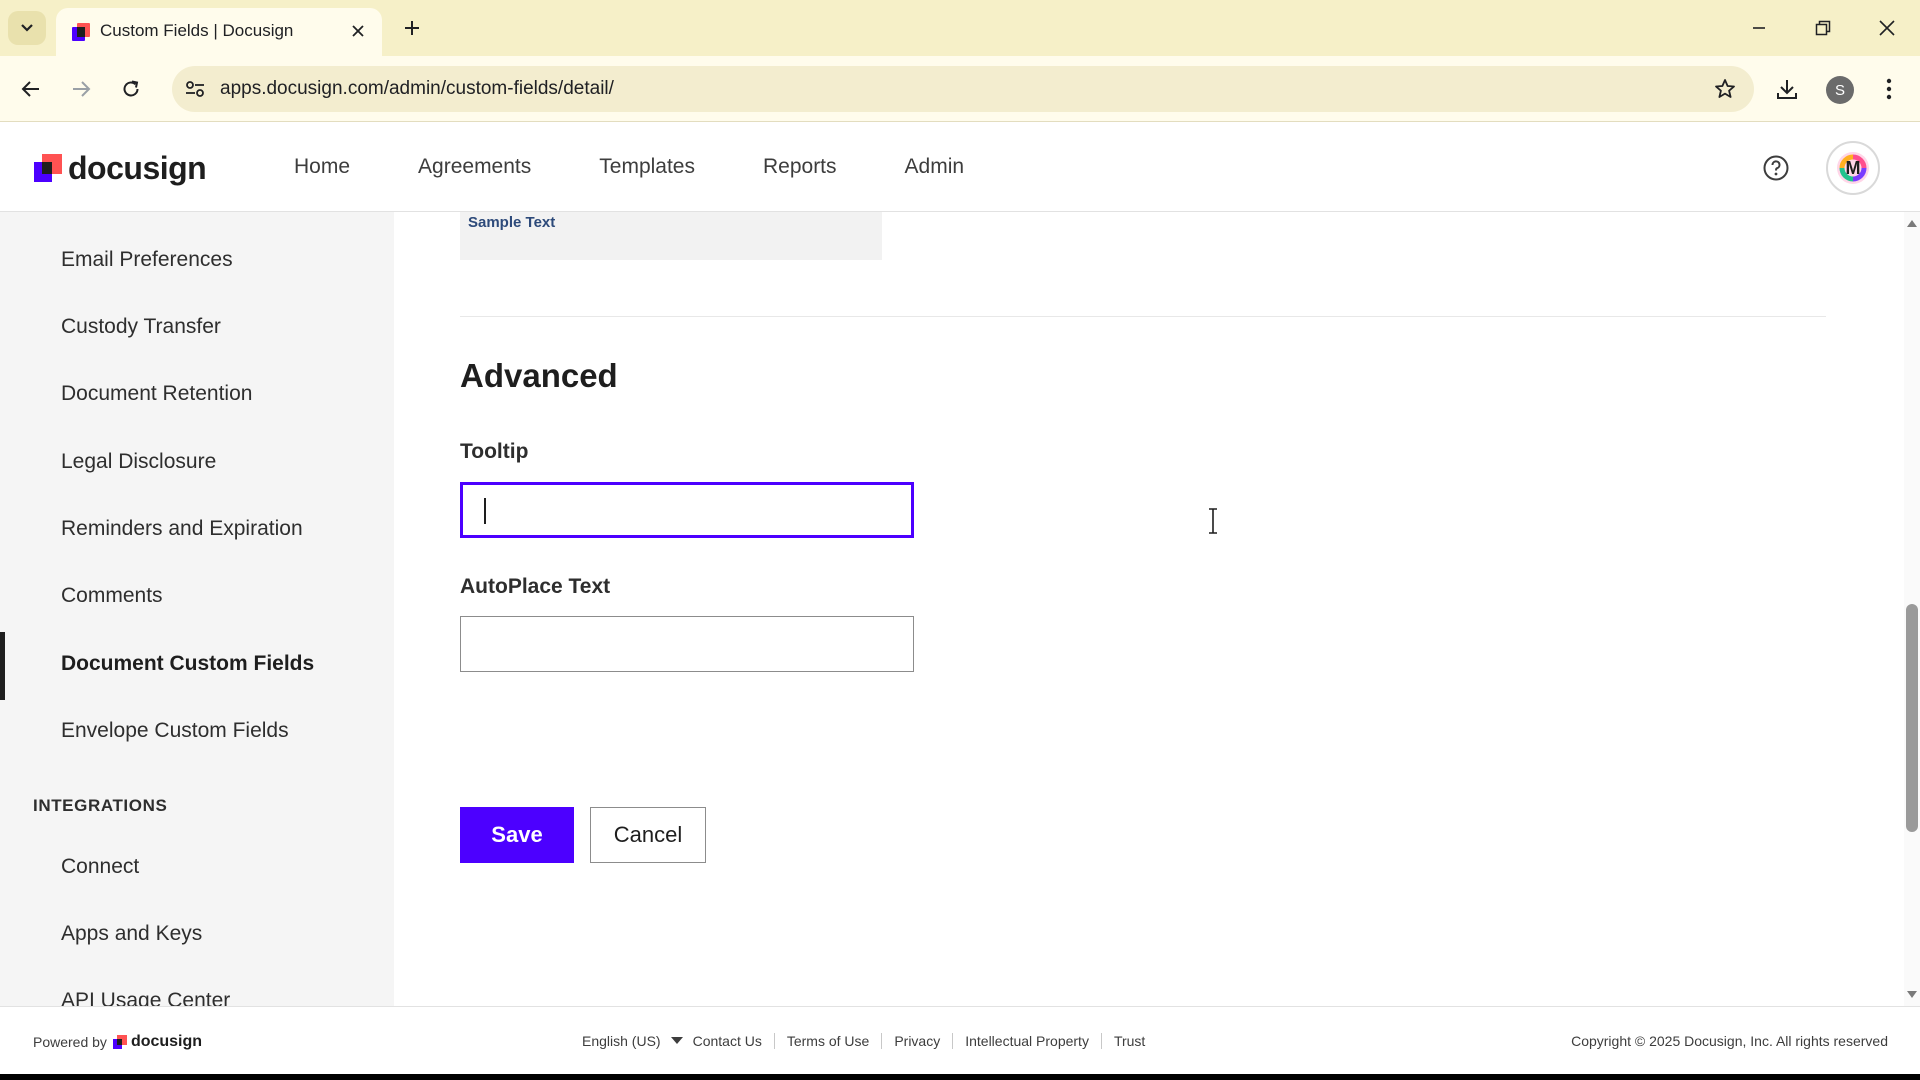 This screenshot has height=1080, width=1920. I want to click on footer-link-terms-of-use: Terms of Use, so click(828, 1041).